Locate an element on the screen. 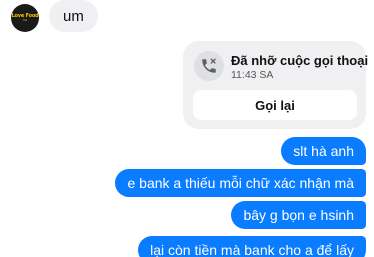 This screenshot has width=374, height=257. outgoing-message: slt hà anh is located at coordinates (323, 151).